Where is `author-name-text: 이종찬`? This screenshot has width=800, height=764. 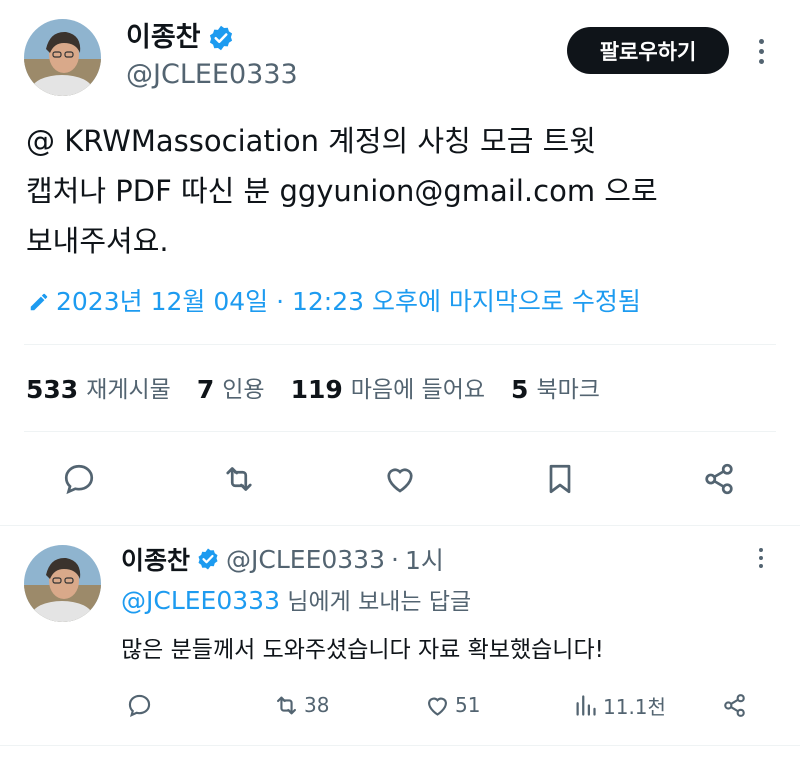 author-name-text: 이종찬 is located at coordinates (163, 38).